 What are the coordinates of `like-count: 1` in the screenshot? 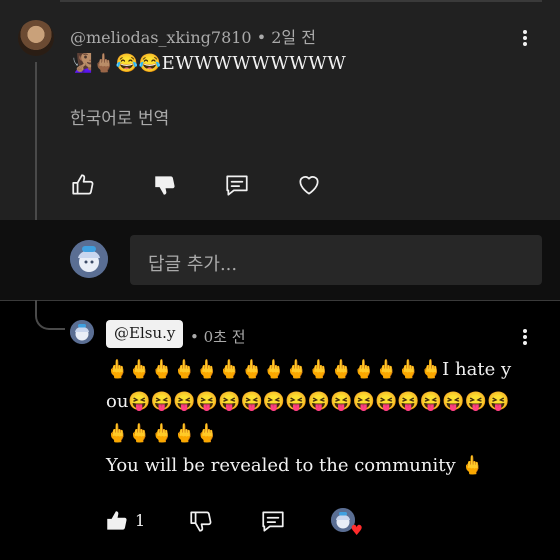 It's located at (140, 520).